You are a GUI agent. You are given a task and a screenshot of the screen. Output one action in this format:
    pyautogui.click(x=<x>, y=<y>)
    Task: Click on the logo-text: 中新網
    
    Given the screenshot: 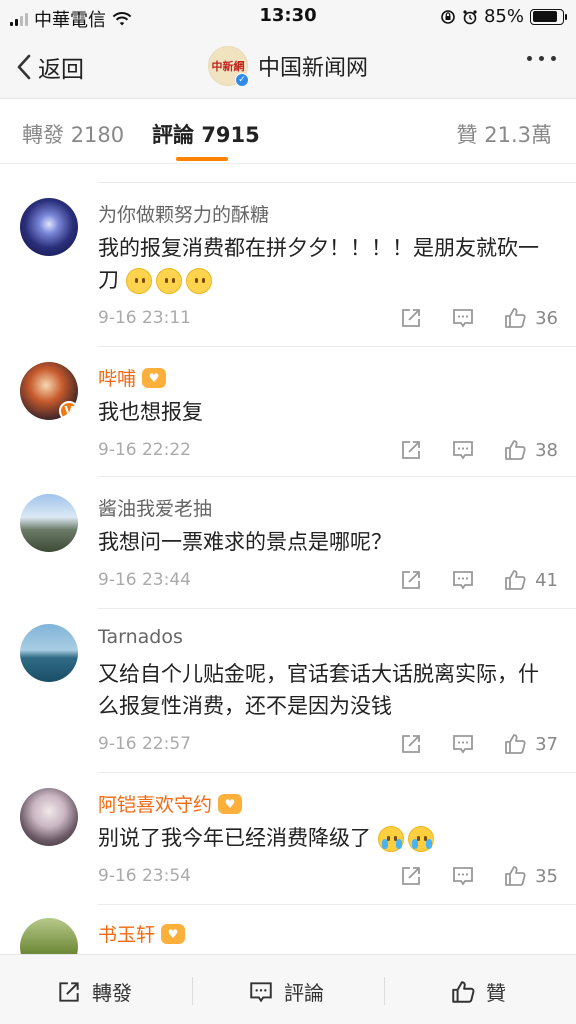 What is the action you would take?
    pyautogui.click(x=228, y=66)
    